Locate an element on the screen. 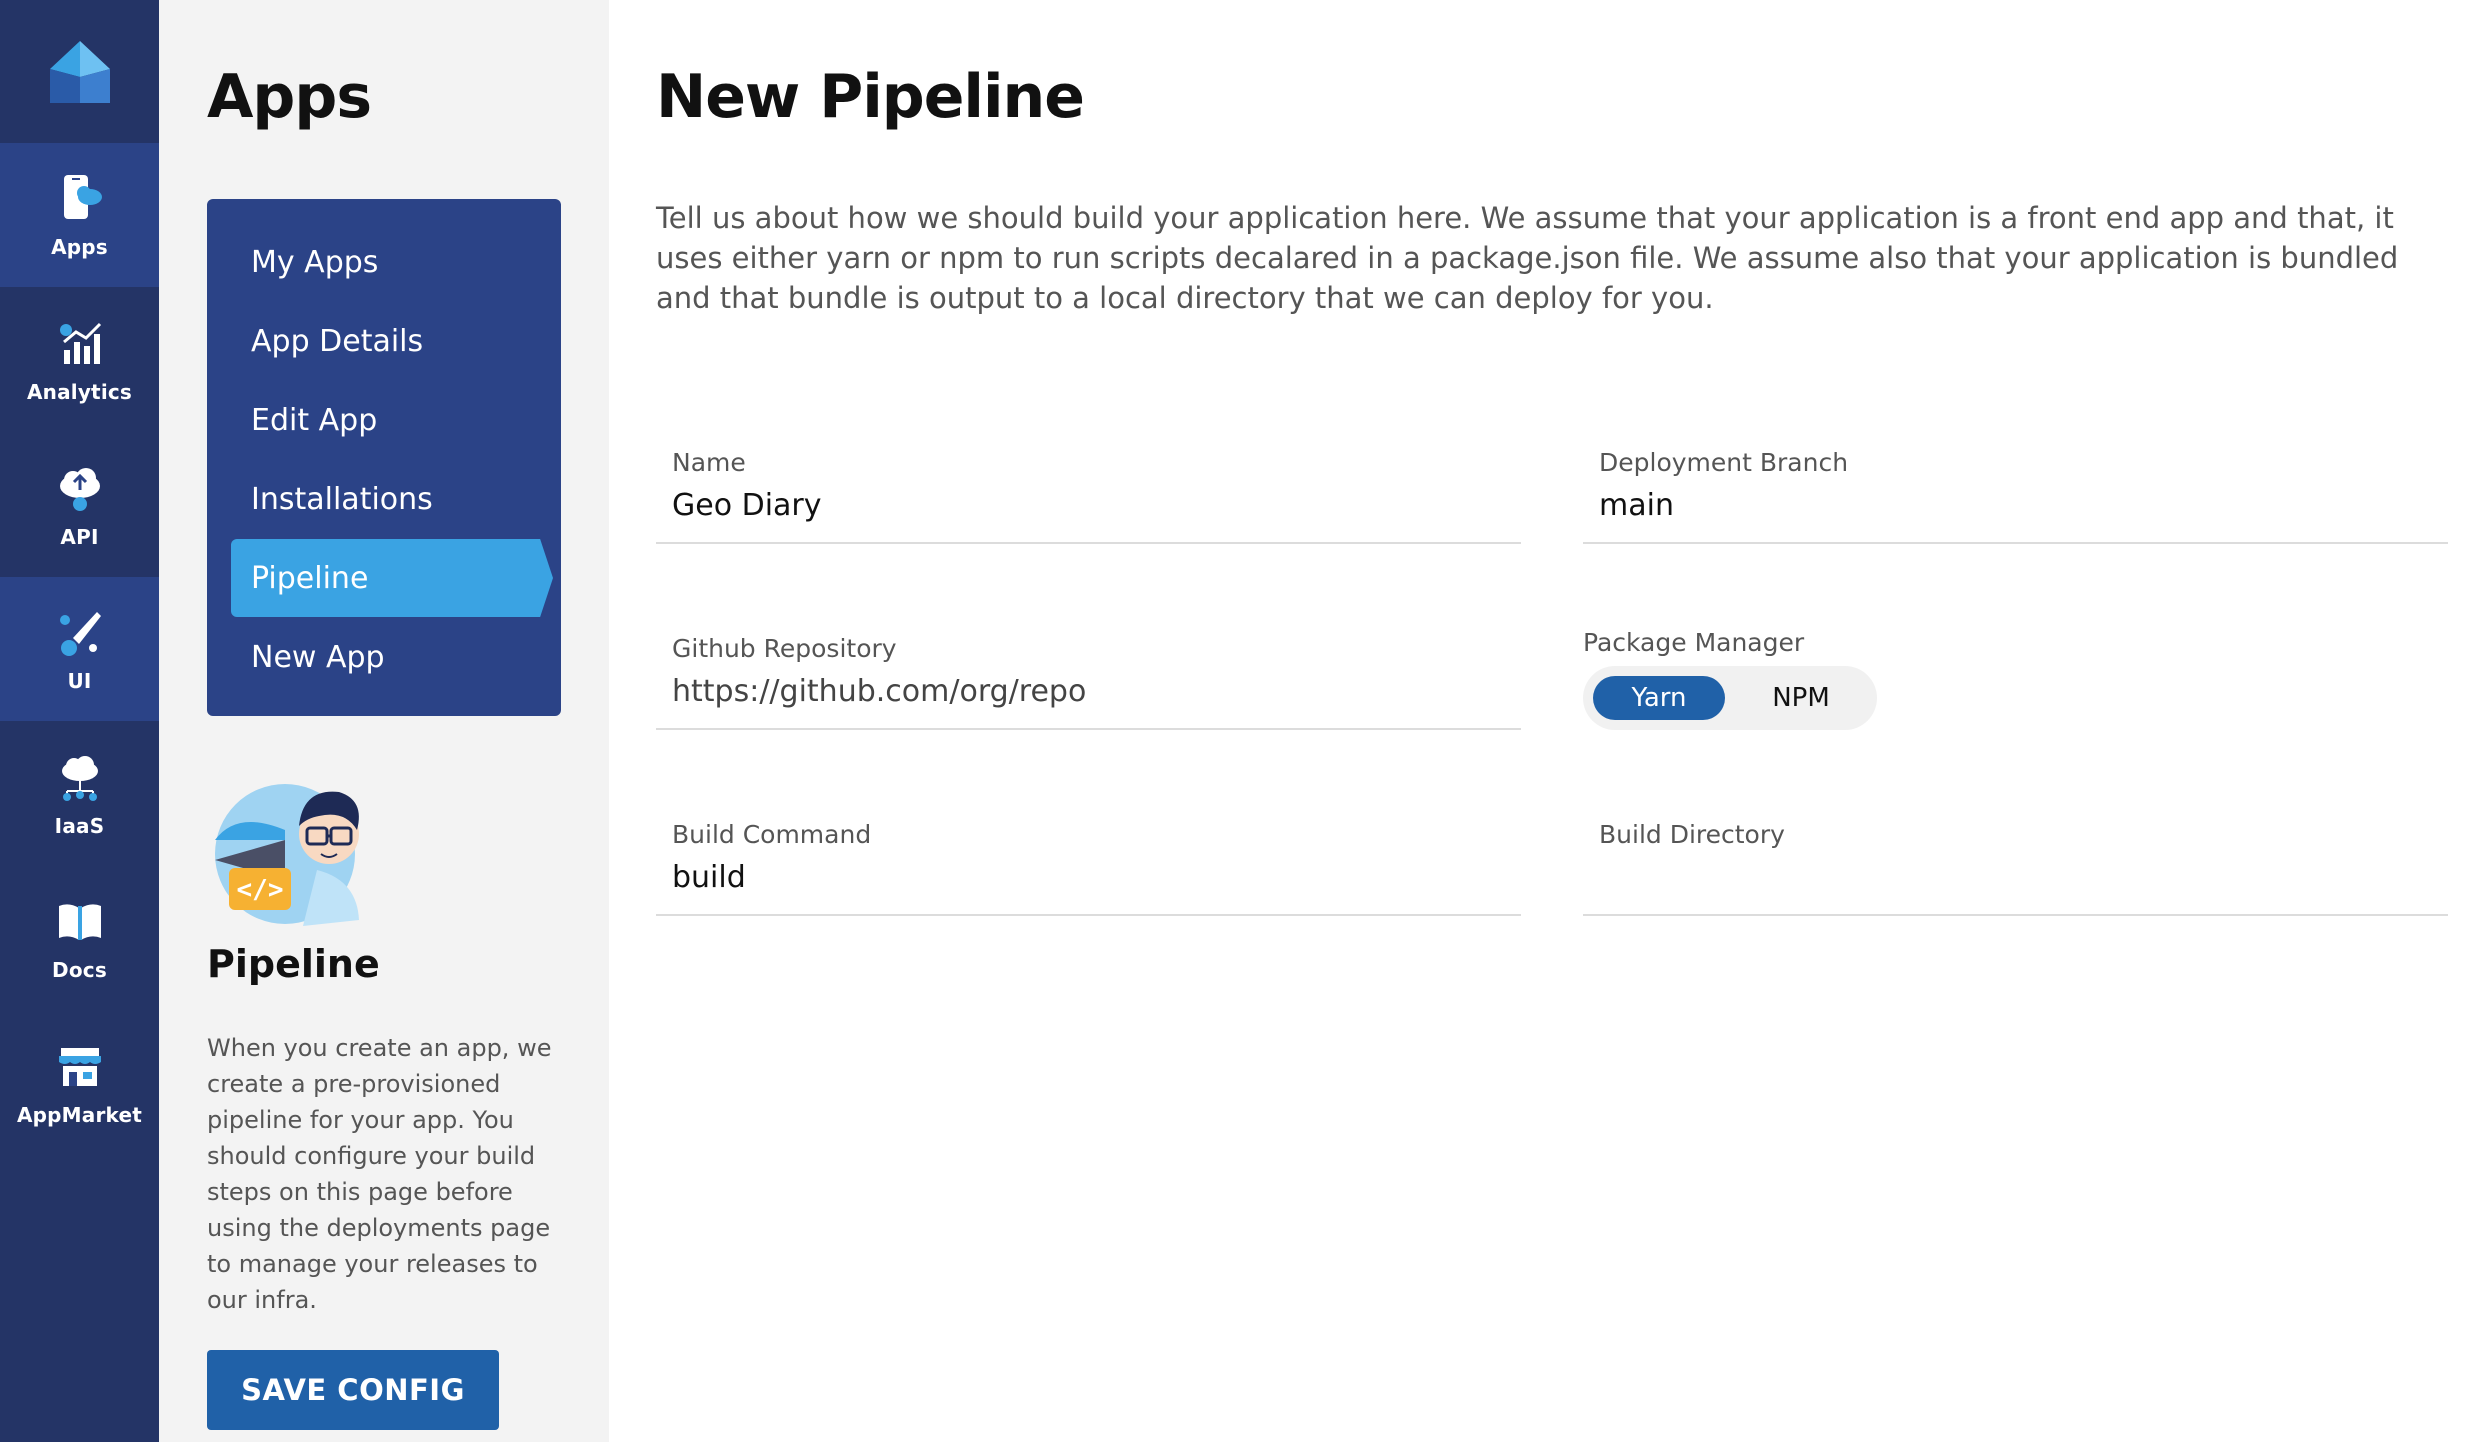  build-command-field: Build Command is located at coordinates (1088, 868).